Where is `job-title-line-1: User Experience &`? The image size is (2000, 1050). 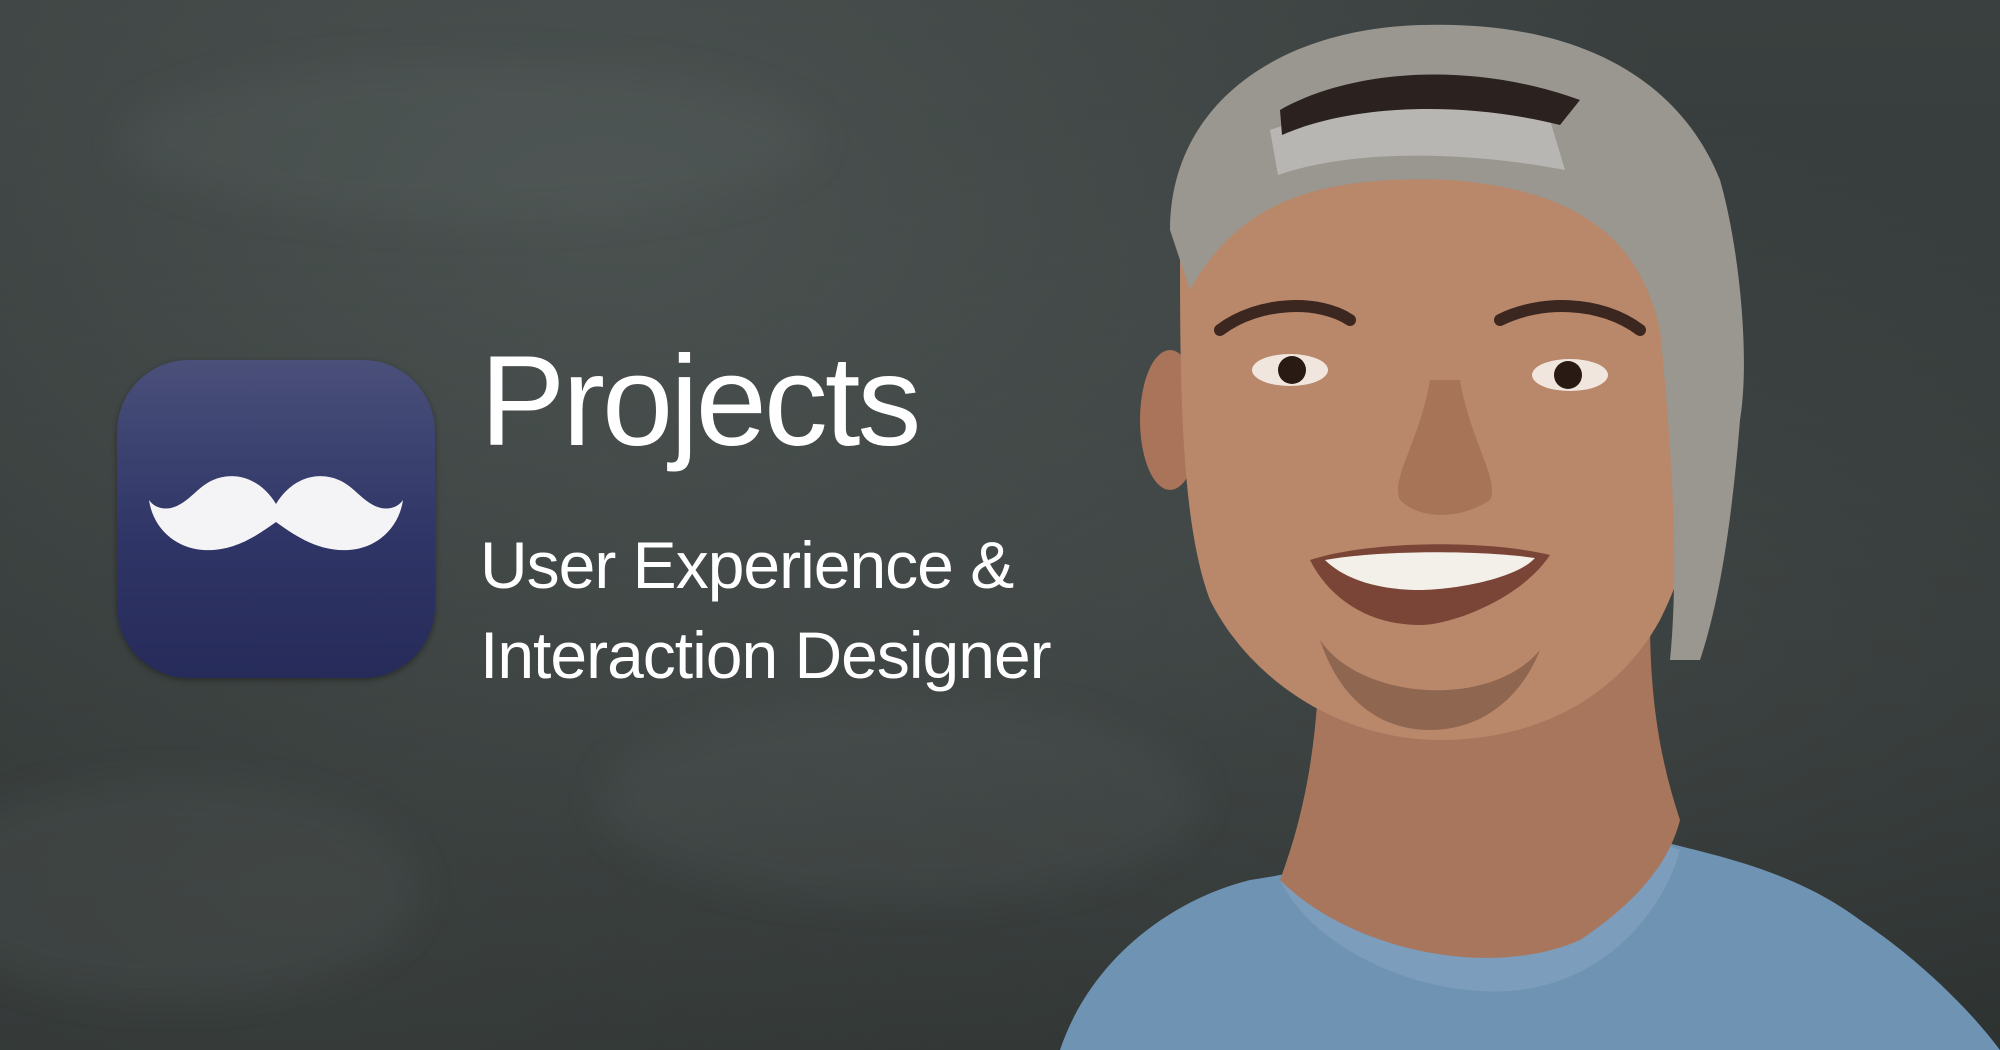 job-title-line-1: User Experience & is located at coordinates (747, 565).